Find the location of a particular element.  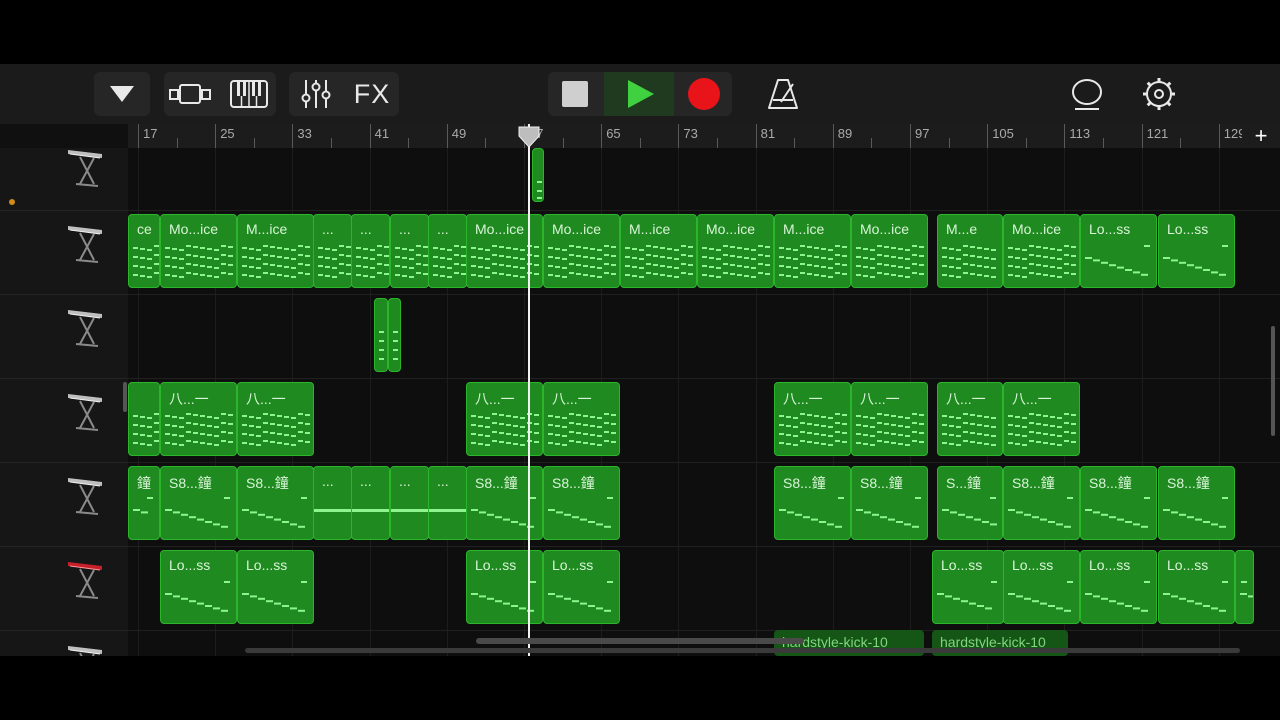

settings-button is located at coordinates (1159, 94).